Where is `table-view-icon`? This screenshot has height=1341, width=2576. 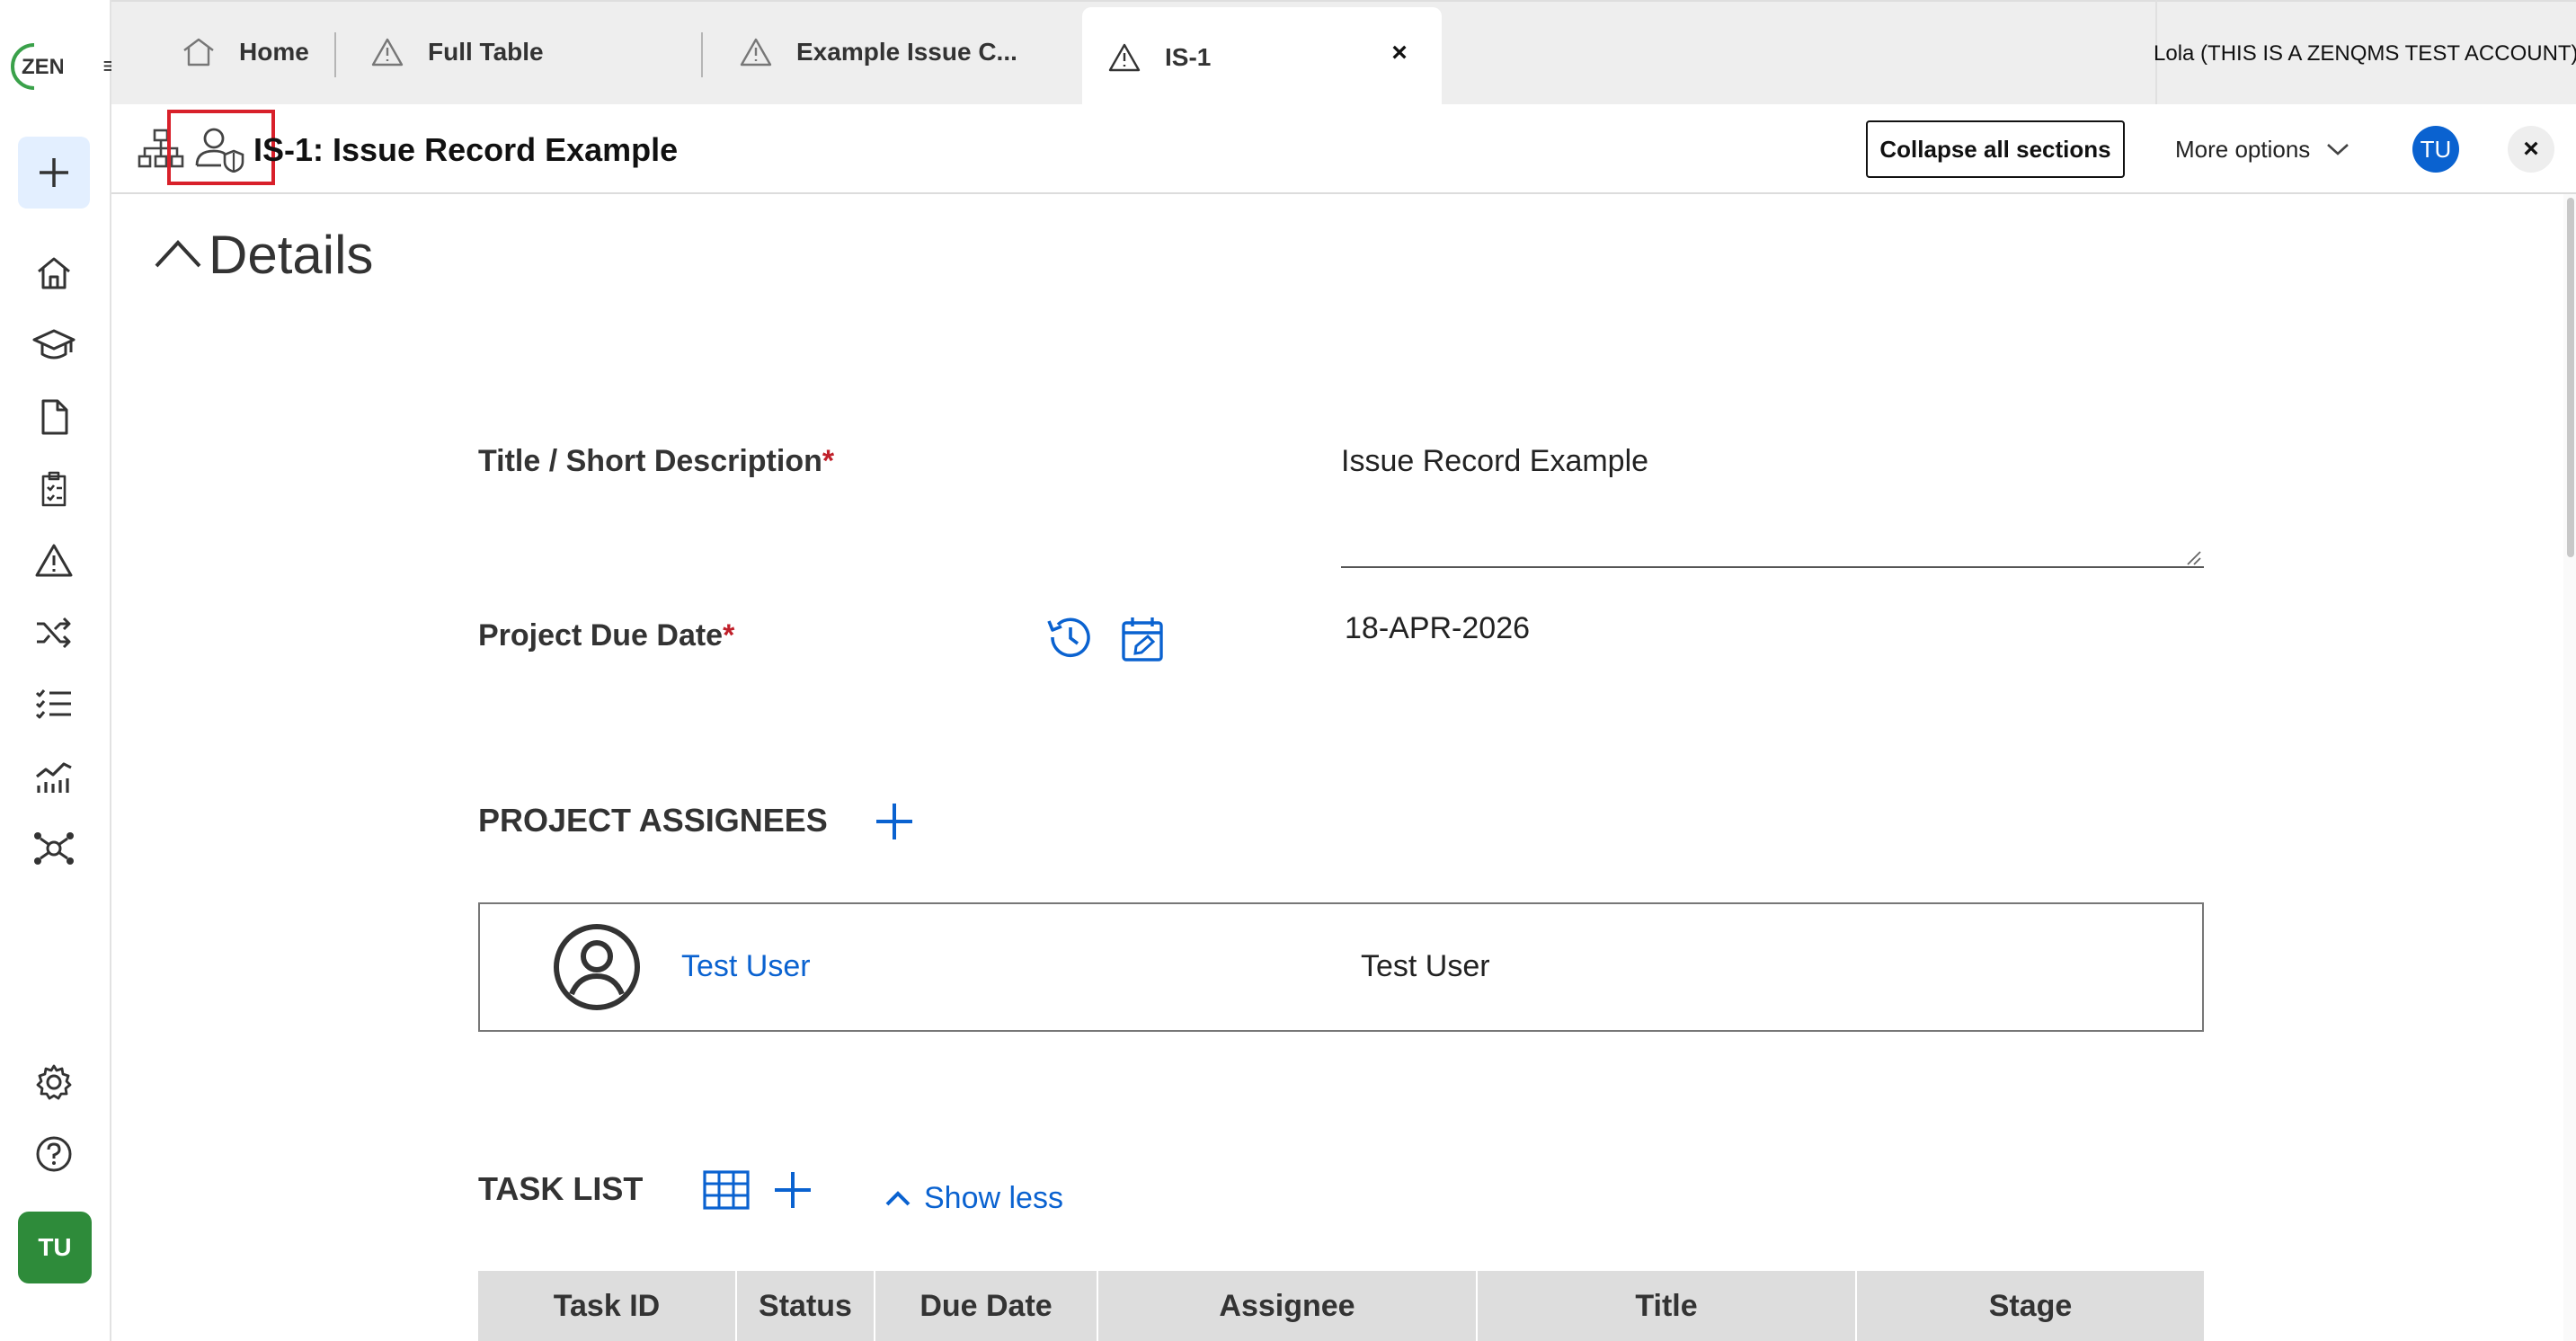
table-view-icon is located at coordinates (726, 1190).